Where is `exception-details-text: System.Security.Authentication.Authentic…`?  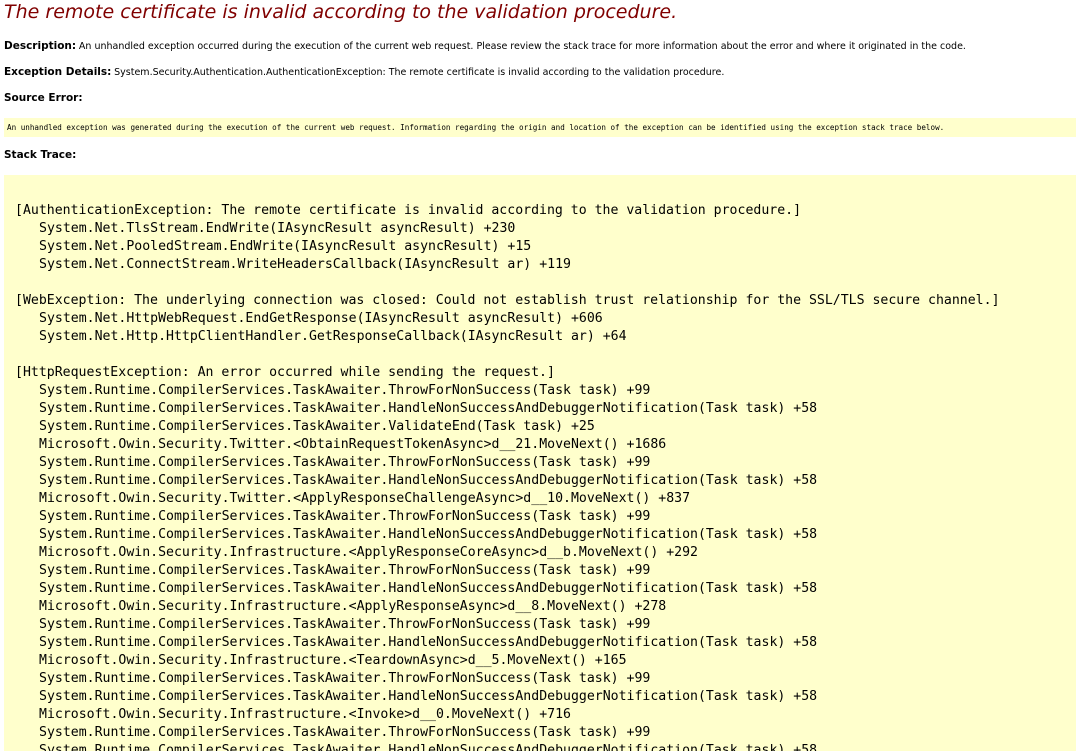
exception-details-text: System.Security.Authentication.Authentic… is located at coordinates (419, 72).